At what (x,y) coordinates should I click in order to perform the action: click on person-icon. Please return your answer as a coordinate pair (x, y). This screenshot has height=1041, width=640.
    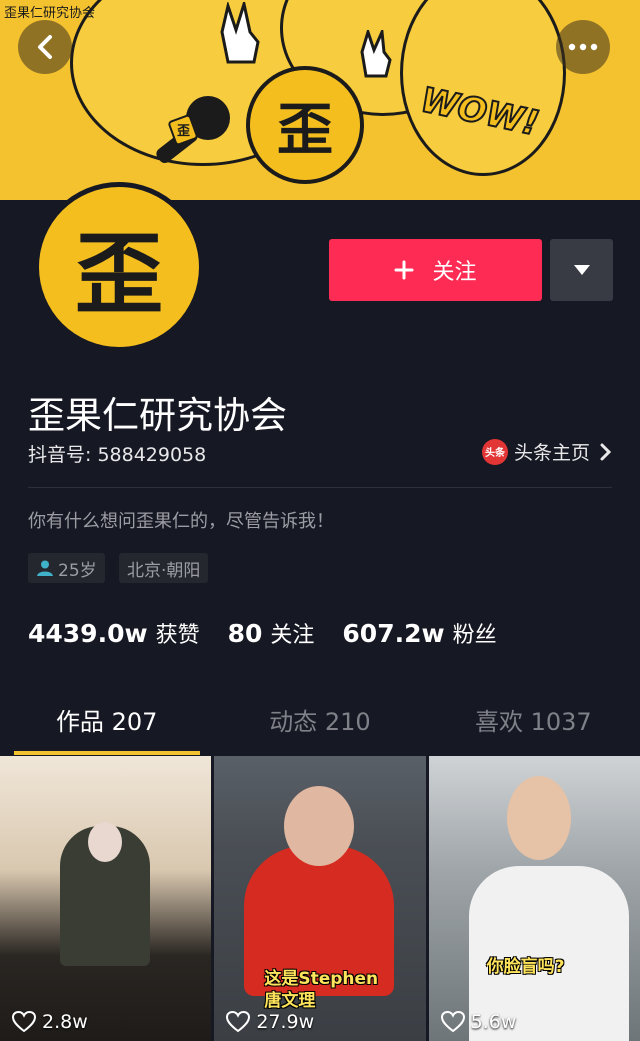
    Looking at the image, I should click on (45, 568).